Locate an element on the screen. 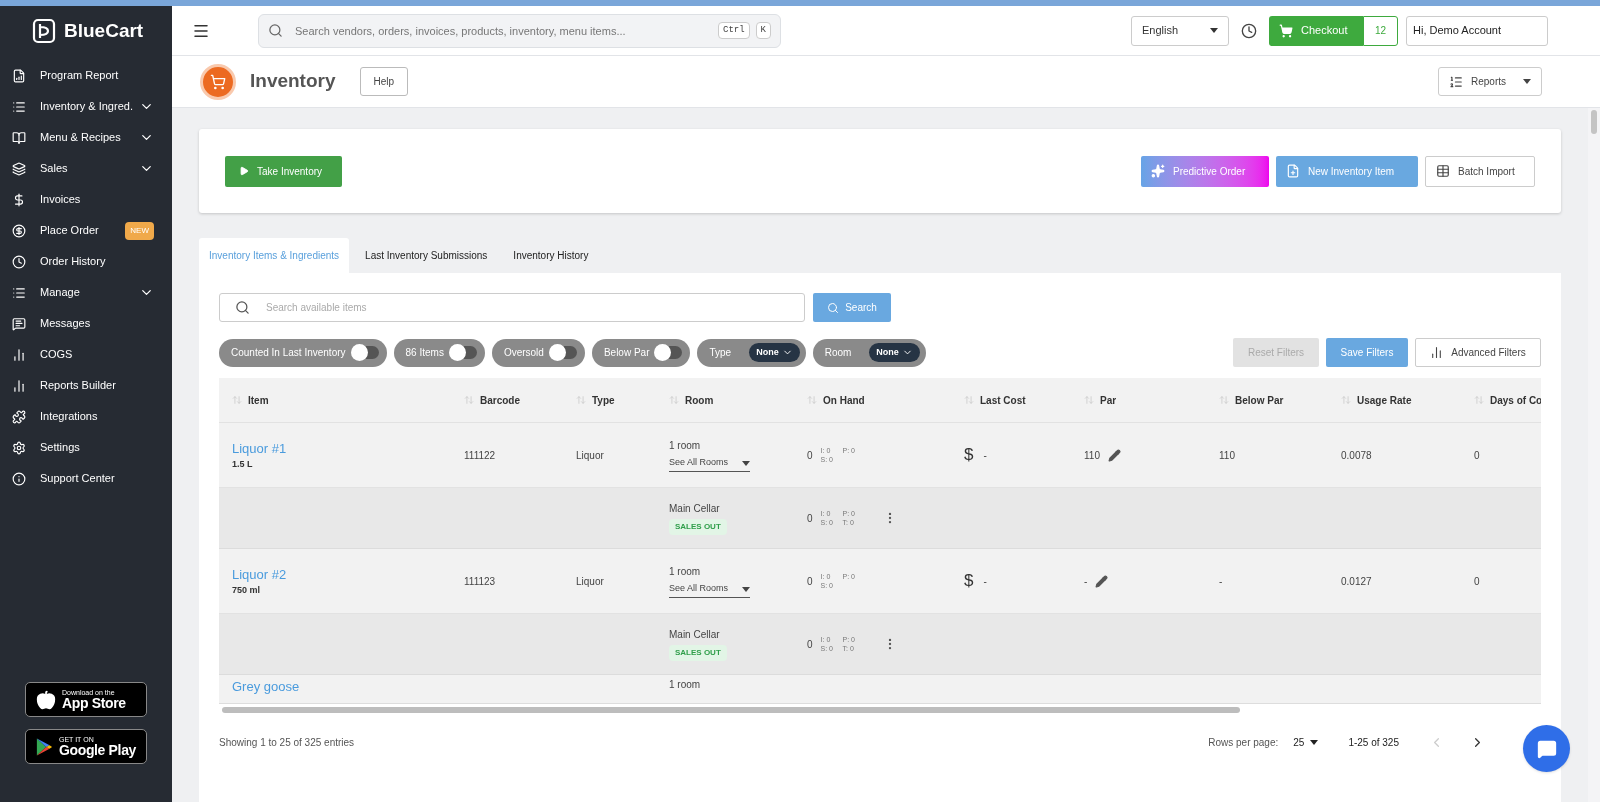 The width and height of the screenshot is (1600, 802). barcode-text: 111123 is located at coordinates (480, 581).